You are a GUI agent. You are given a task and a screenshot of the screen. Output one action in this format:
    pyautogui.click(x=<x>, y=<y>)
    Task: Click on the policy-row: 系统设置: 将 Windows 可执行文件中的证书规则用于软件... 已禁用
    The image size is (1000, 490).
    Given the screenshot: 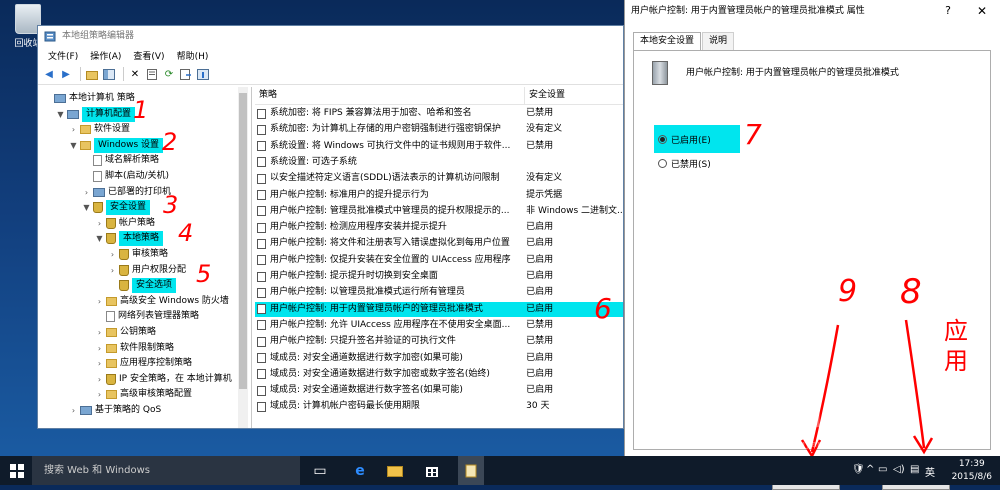 What is the action you would take?
    pyautogui.click(x=439, y=146)
    